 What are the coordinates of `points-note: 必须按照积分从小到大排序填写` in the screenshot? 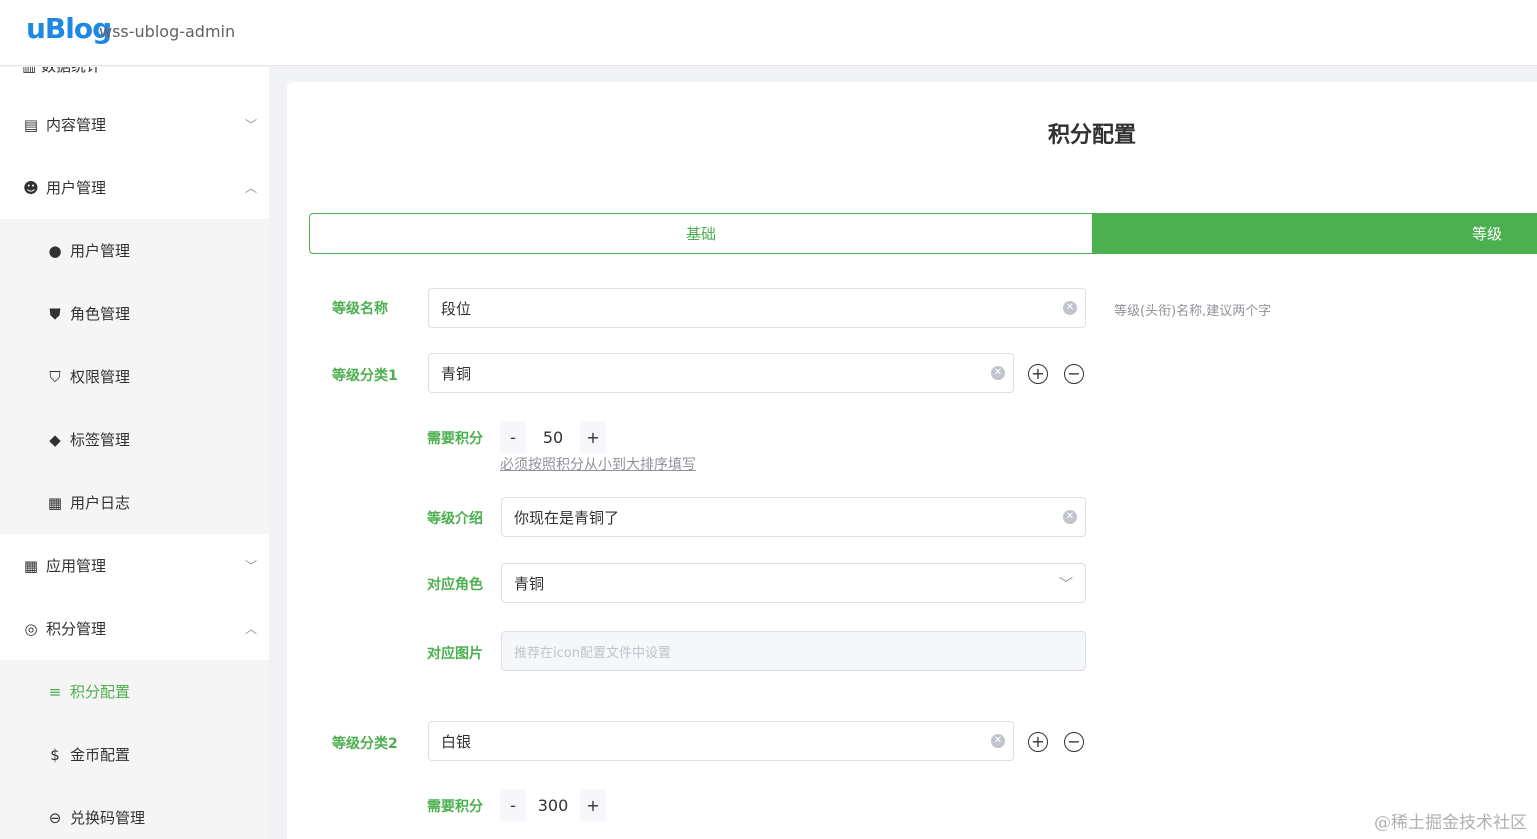 It's located at (598, 465).